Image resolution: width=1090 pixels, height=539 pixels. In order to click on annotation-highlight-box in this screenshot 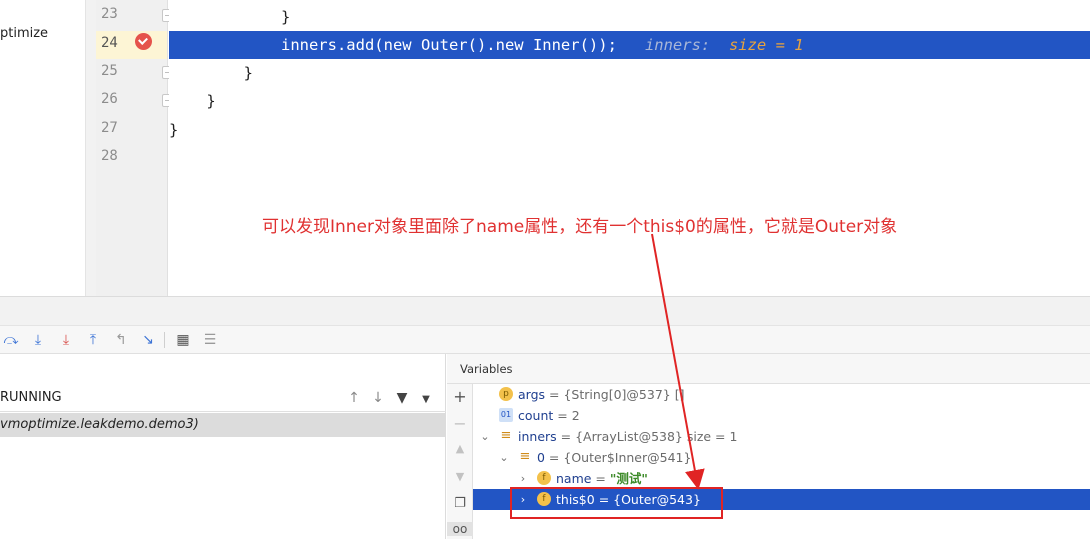, I will do `click(616, 503)`.